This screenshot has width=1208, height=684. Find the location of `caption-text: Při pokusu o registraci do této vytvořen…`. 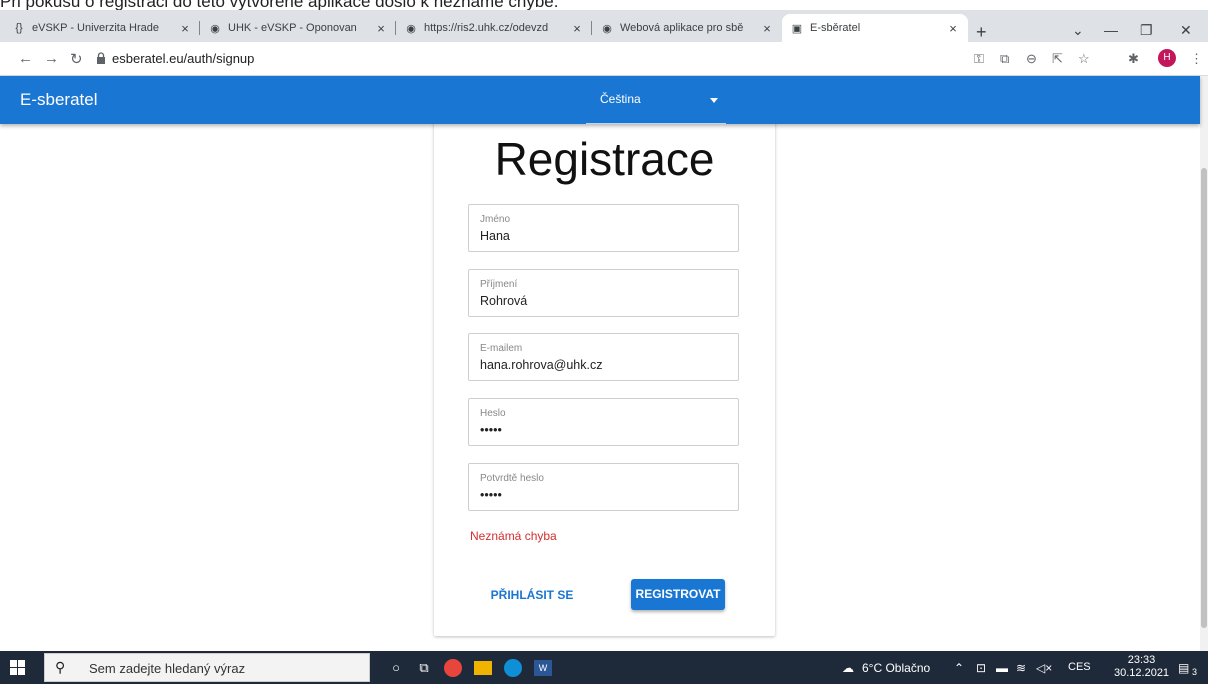

caption-text: Při pokusu o registraci do této vytvořen… is located at coordinates (279, 5).